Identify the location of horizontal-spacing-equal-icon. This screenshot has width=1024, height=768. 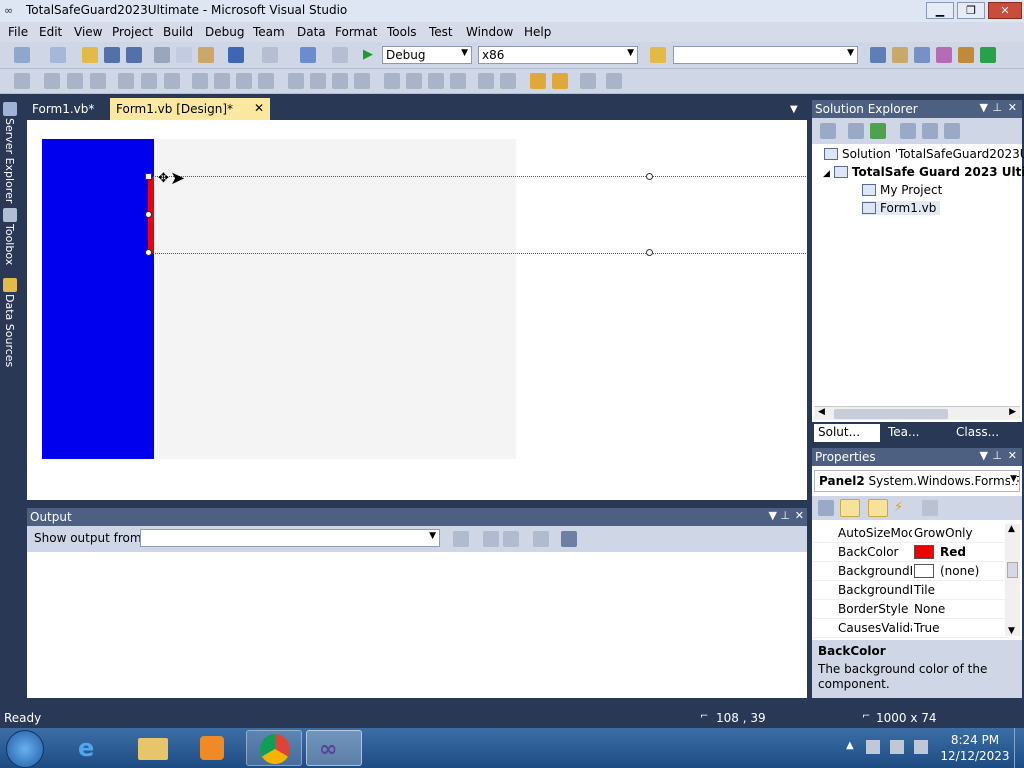
(296, 81).